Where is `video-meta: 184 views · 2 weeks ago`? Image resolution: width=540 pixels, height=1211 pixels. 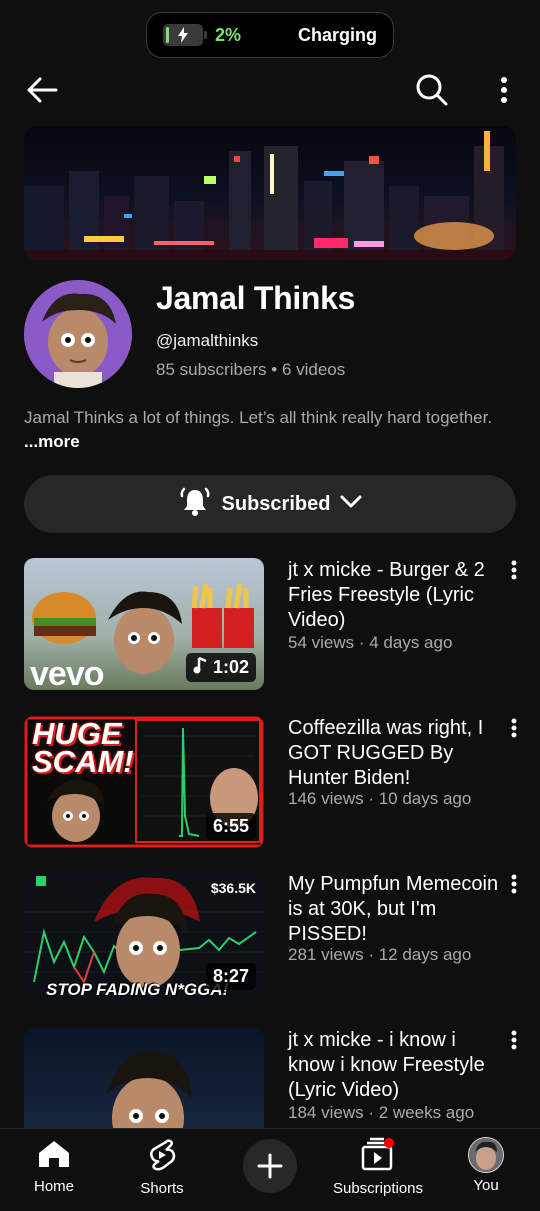
video-meta: 184 views · 2 weeks ago is located at coordinates (381, 1112).